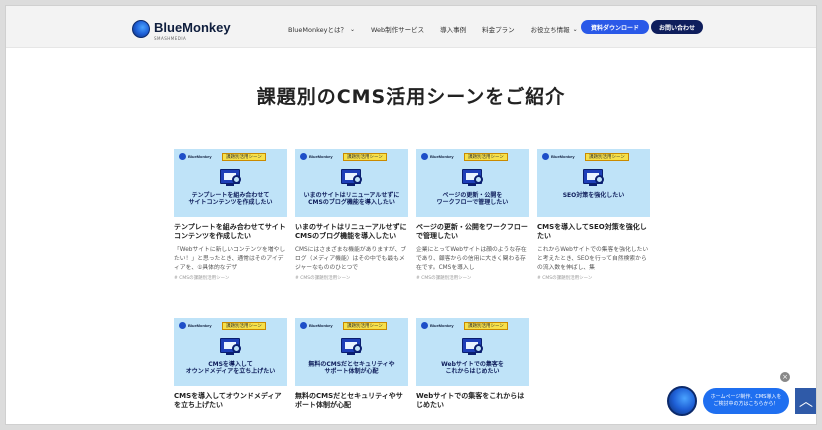 The height and width of the screenshot is (430, 822). What do you see at coordinates (472, 199) in the screenshot?
I see `thumbnail-caption: ページの更新・公開を ワークフローで管理したい` at bounding box center [472, 199].